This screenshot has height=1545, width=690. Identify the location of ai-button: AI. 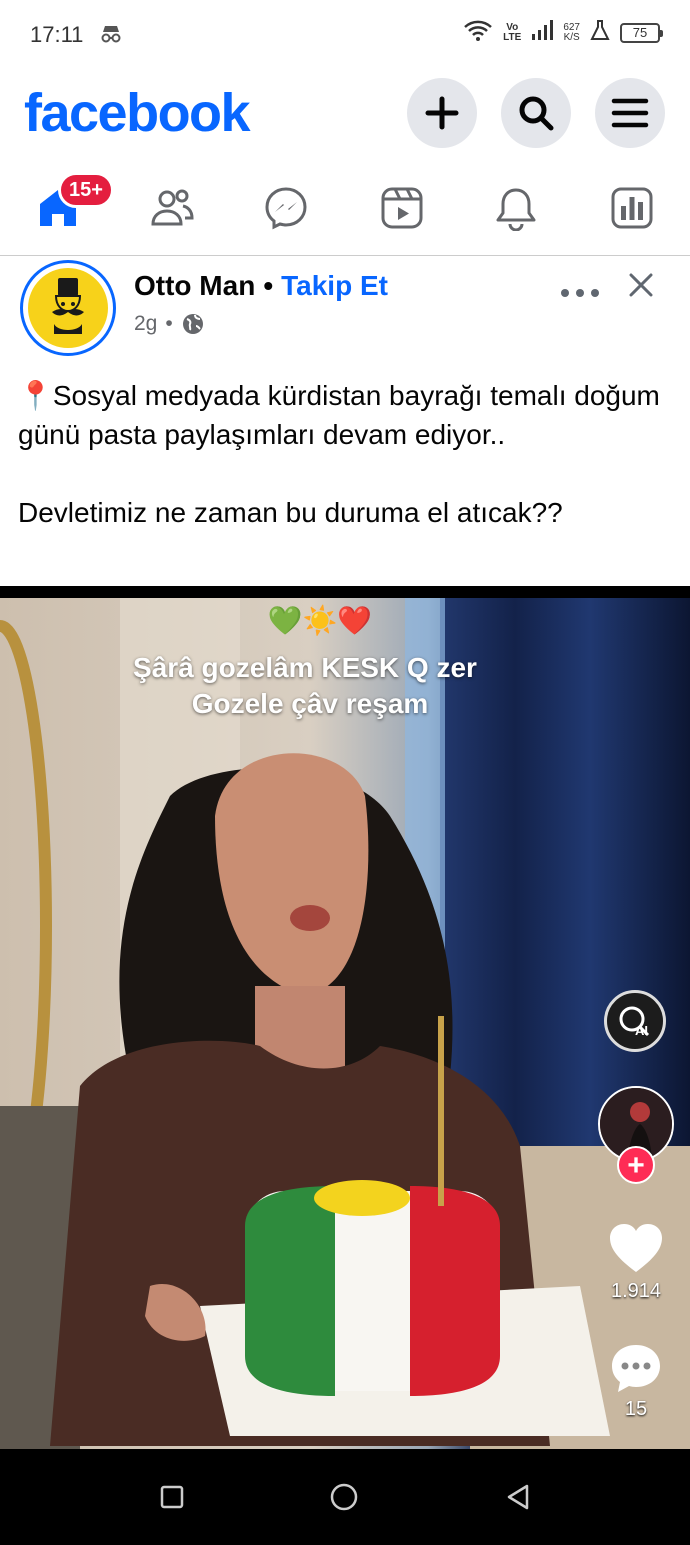
(635, 1021).